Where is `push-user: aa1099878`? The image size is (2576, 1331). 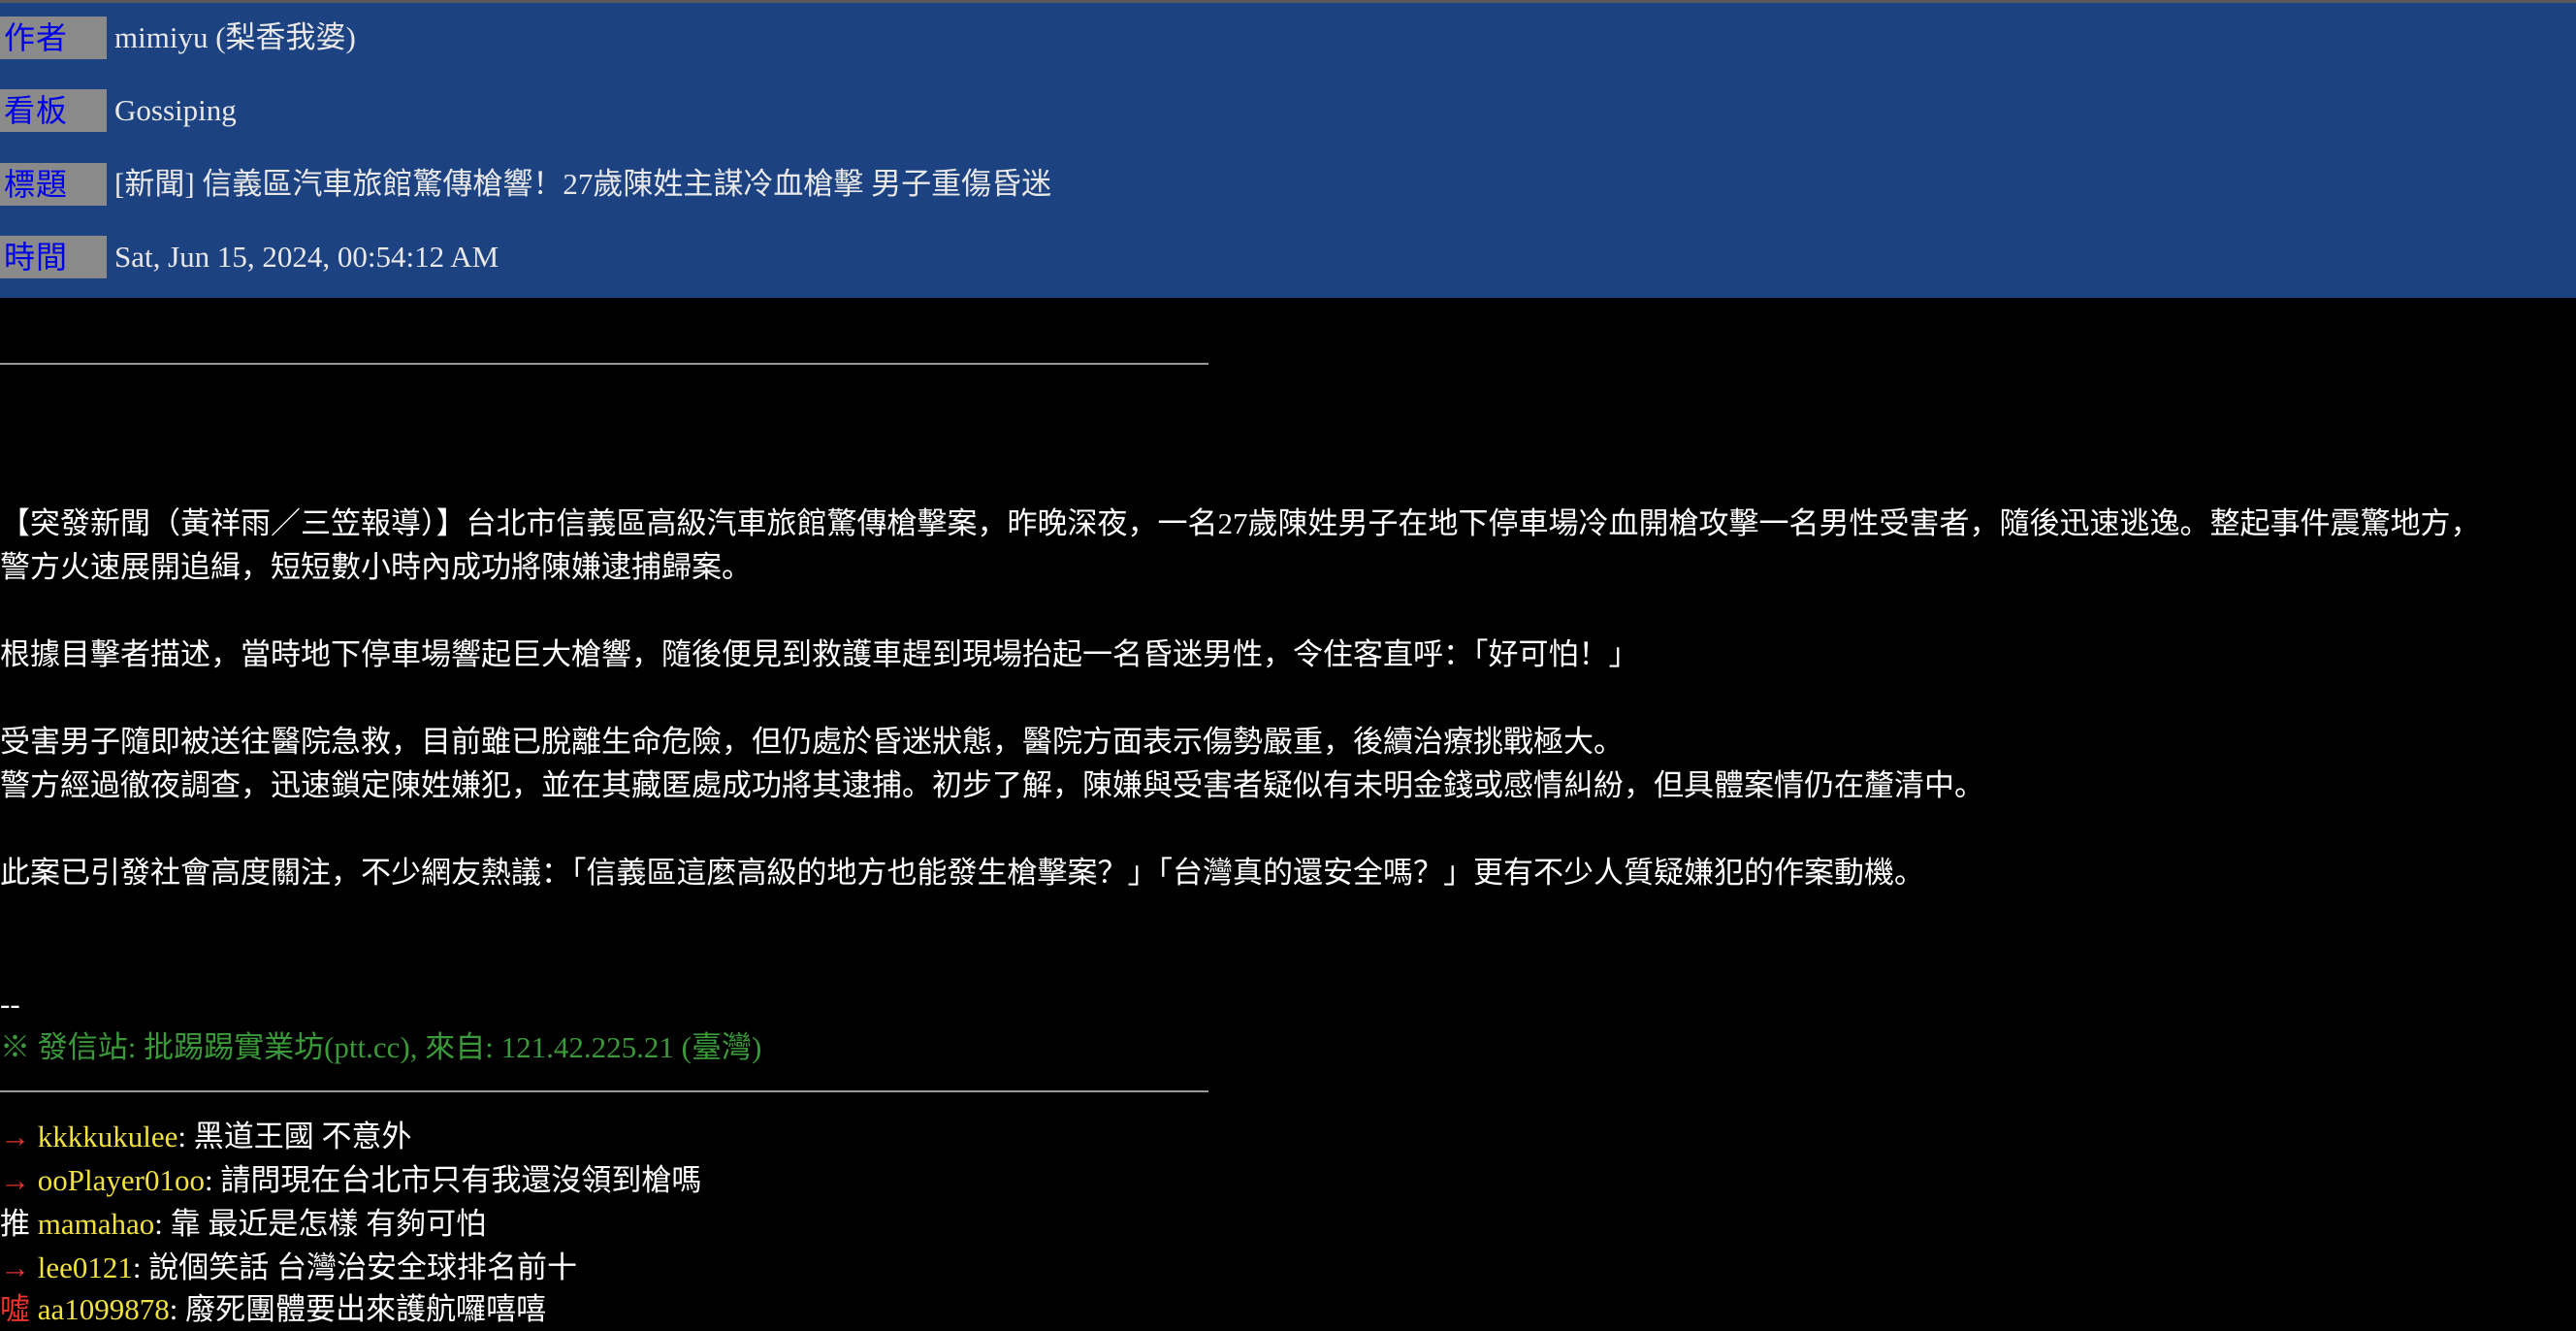
push-user: aa1099878 is located at coordinates (104, 1309).